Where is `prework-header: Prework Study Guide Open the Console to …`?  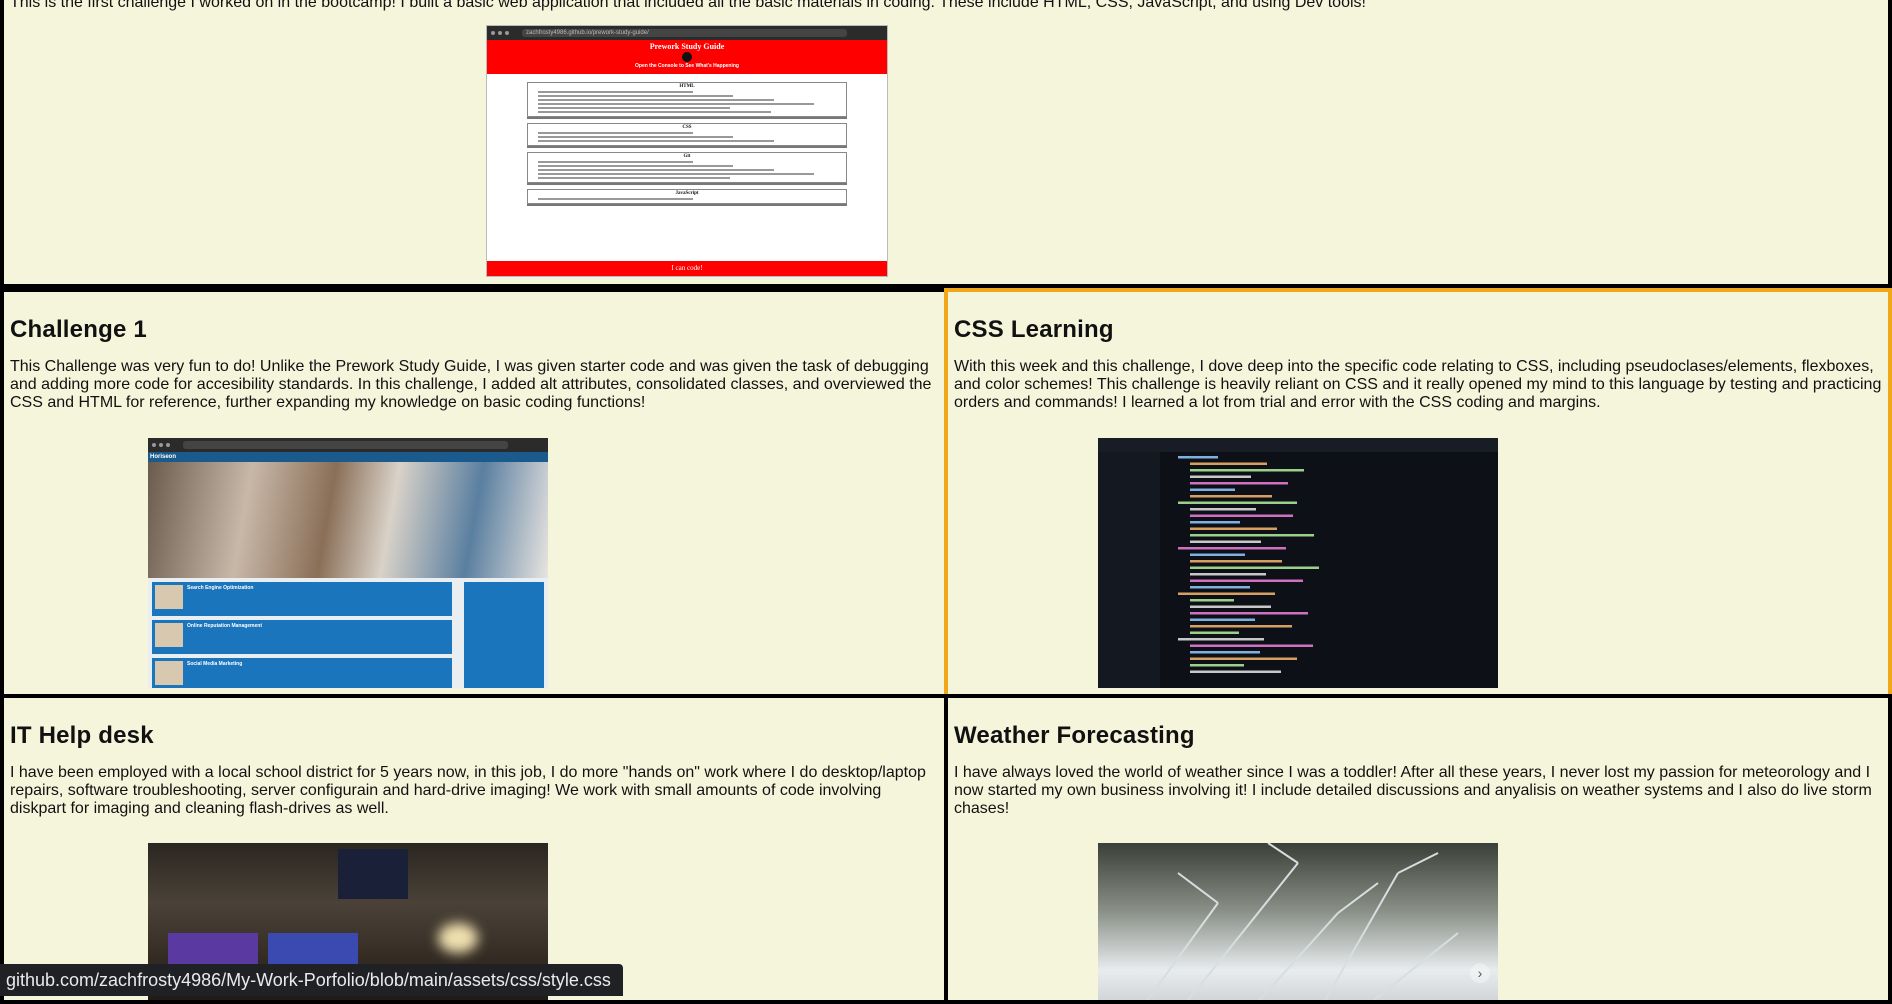
prework-header: Prework Study Guide Open the Console to … is located at coordinates (687, 57).